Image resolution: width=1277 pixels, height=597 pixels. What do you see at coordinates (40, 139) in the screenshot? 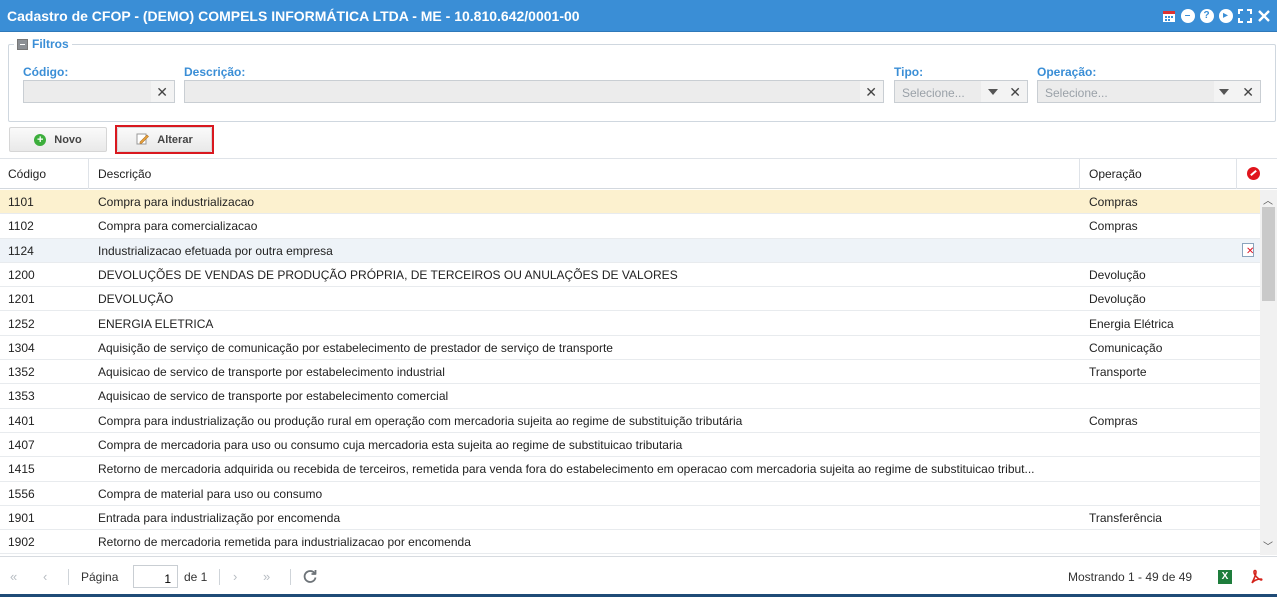
I see `add-icon: +` at bounding box center [40, 139].